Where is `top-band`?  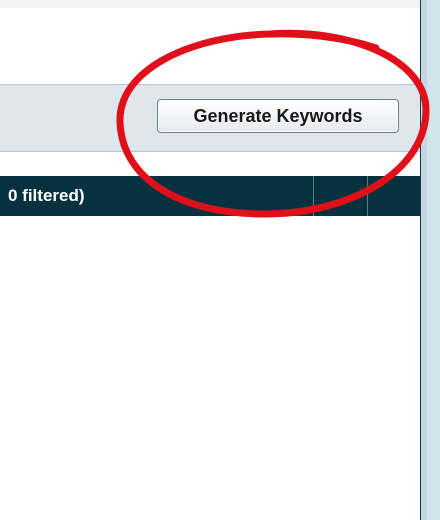
top-band is located at coordinates (210, 4).